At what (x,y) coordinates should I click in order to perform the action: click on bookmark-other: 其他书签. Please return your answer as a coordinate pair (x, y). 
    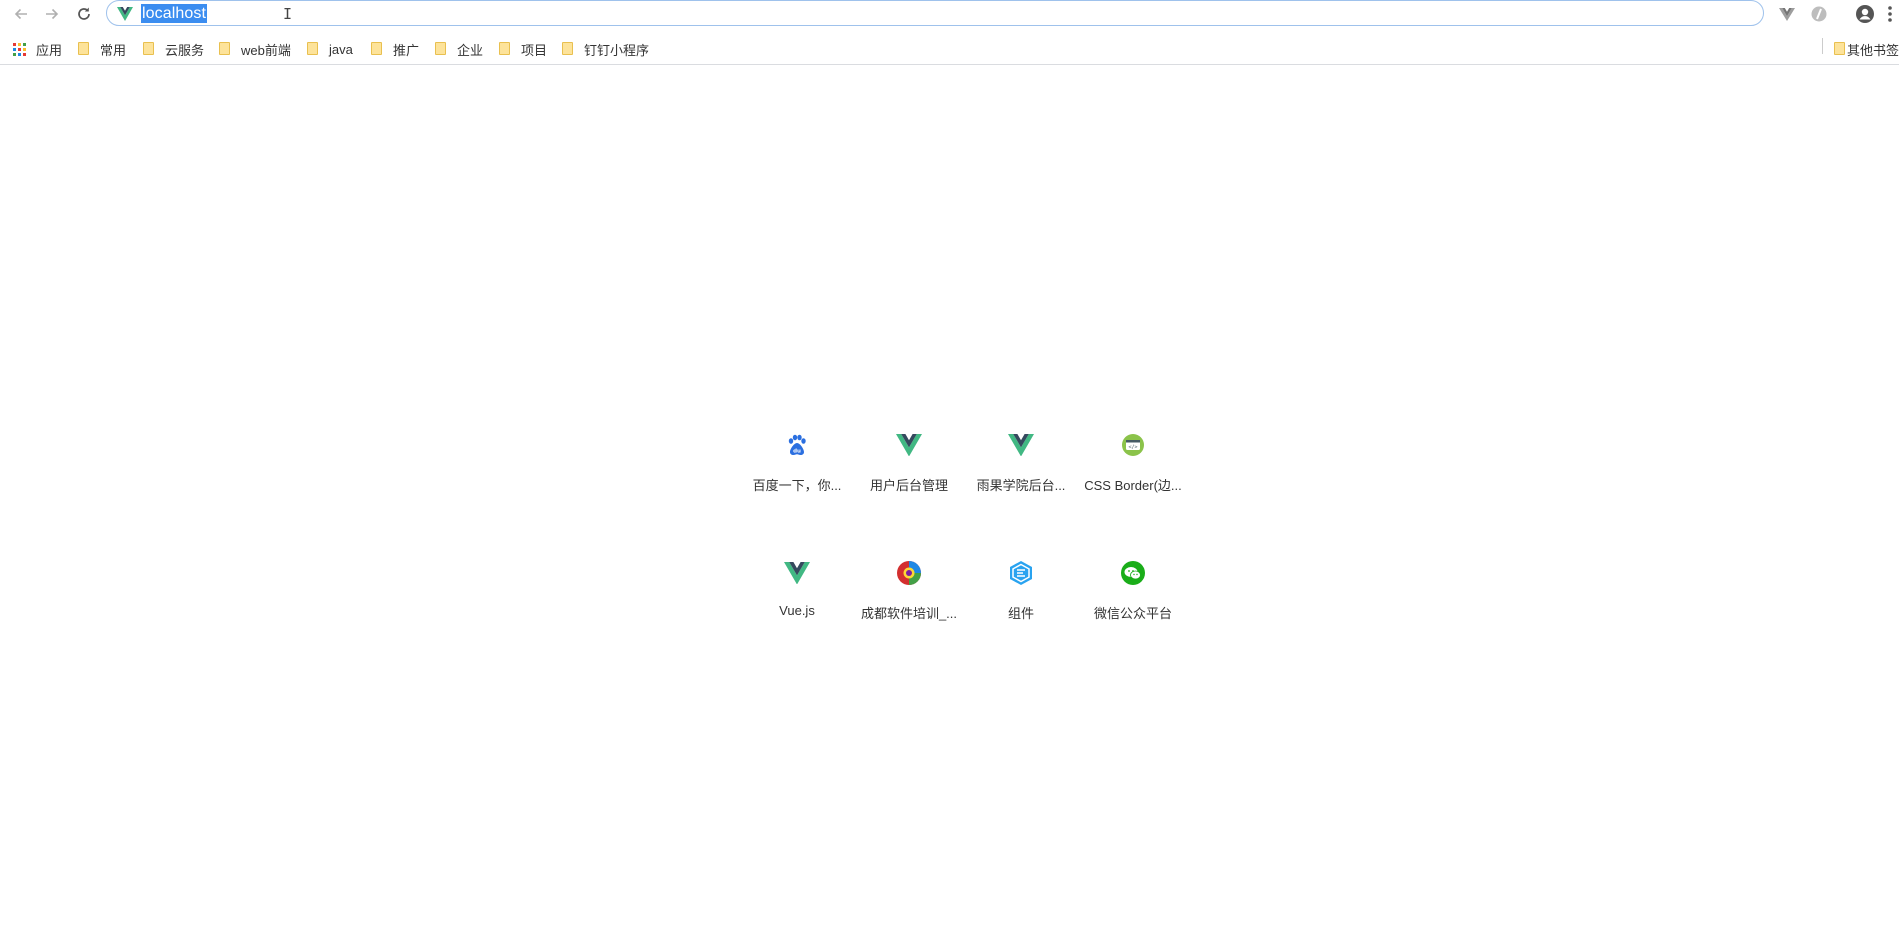
    Looking at the image, I should click on (1866, 49).